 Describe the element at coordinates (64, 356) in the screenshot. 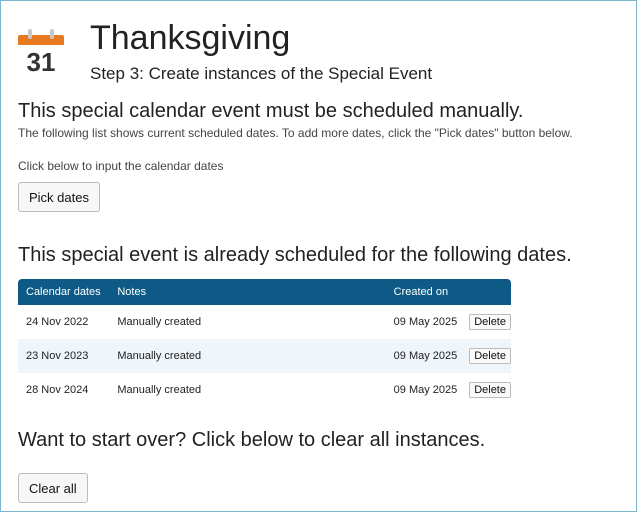

I see `cell-date: 23 Nov 2023` at that location.